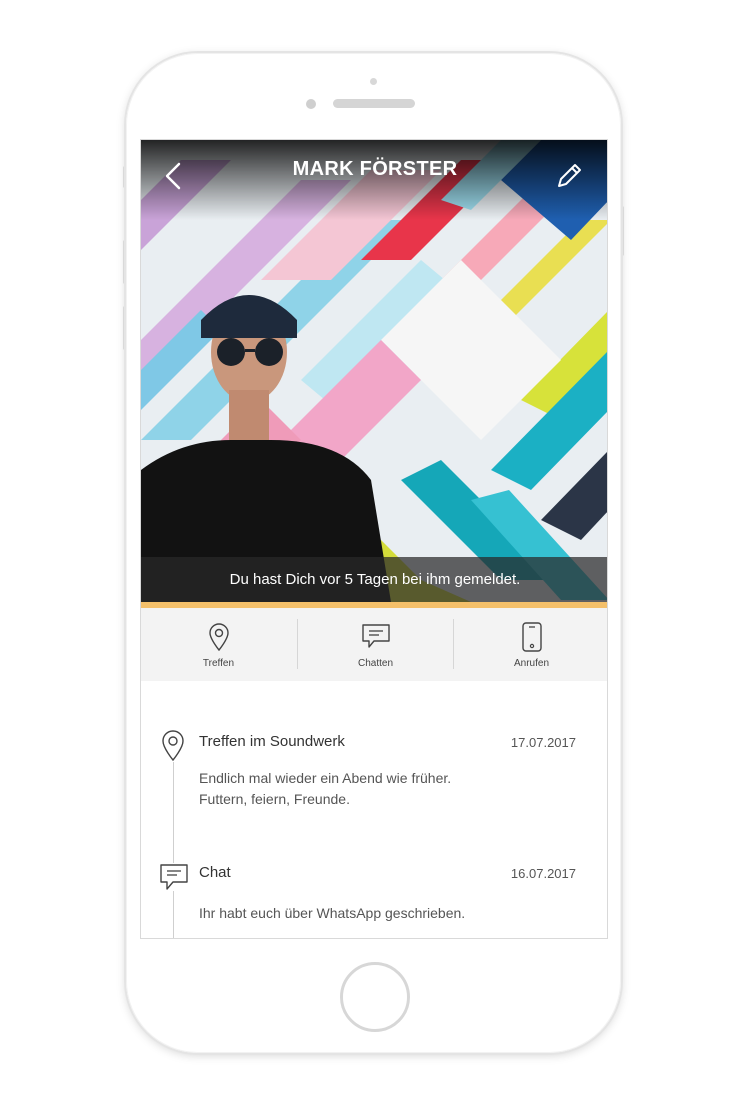 This screenshot has width=747, height=1106. Describe the element at coordinates (274, 799) in the screenshot. I see `entry-text-line: Futtern, feiern, Freunde.` at that location.